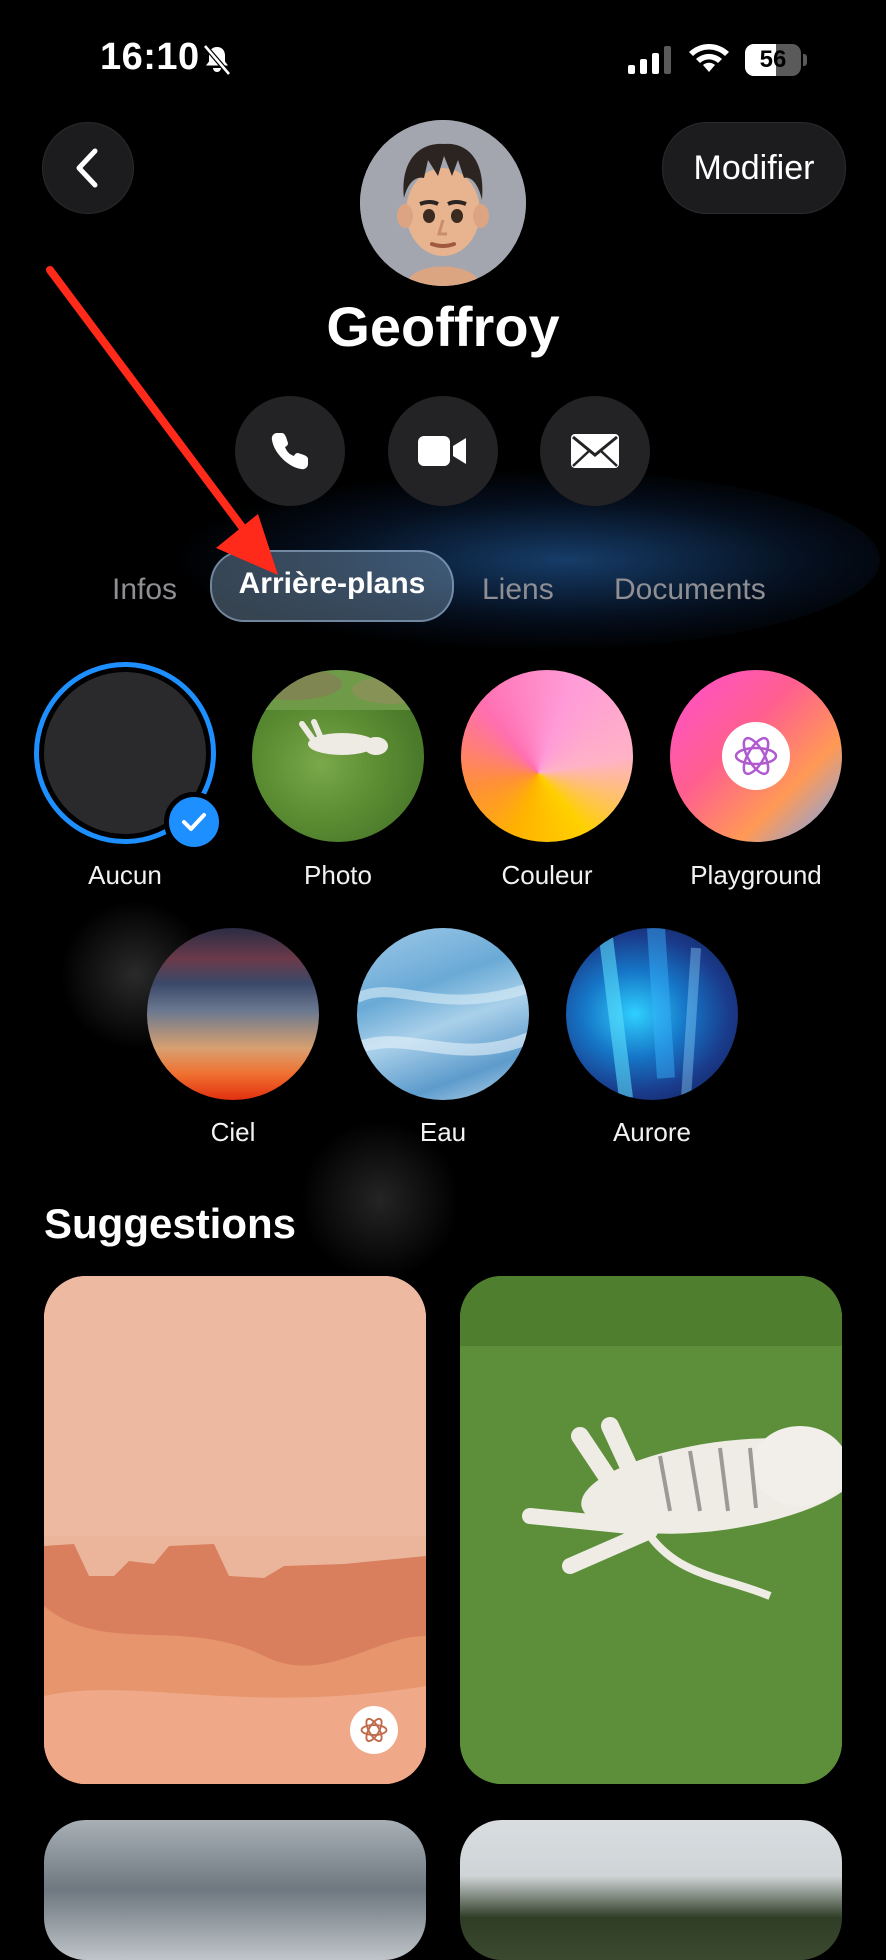  Describe the element at coordinates (649, 60) in the screenshot. I see `cellular-signal-icon` at that location.